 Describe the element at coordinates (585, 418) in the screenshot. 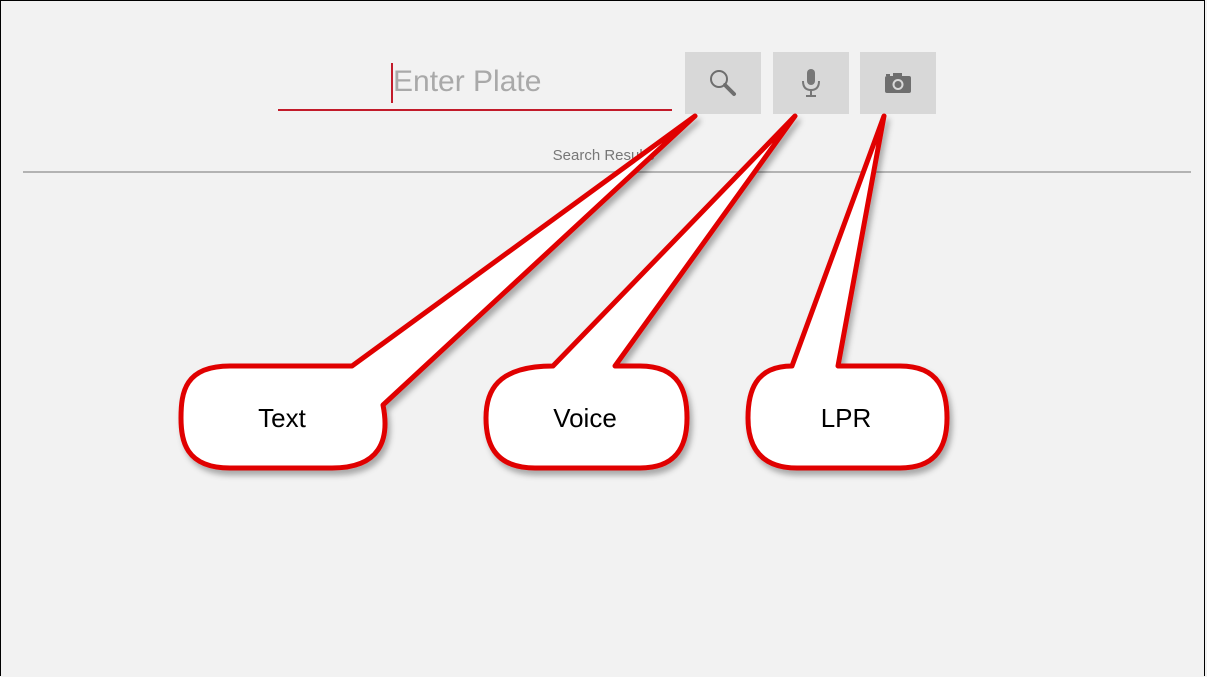

I see `voice-callout-label: Voice` at that location.